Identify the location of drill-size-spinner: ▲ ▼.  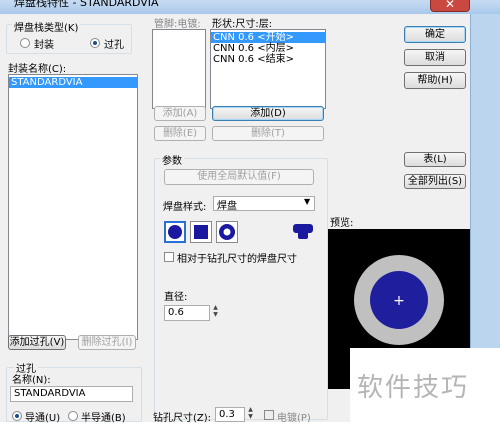
(250, 413).